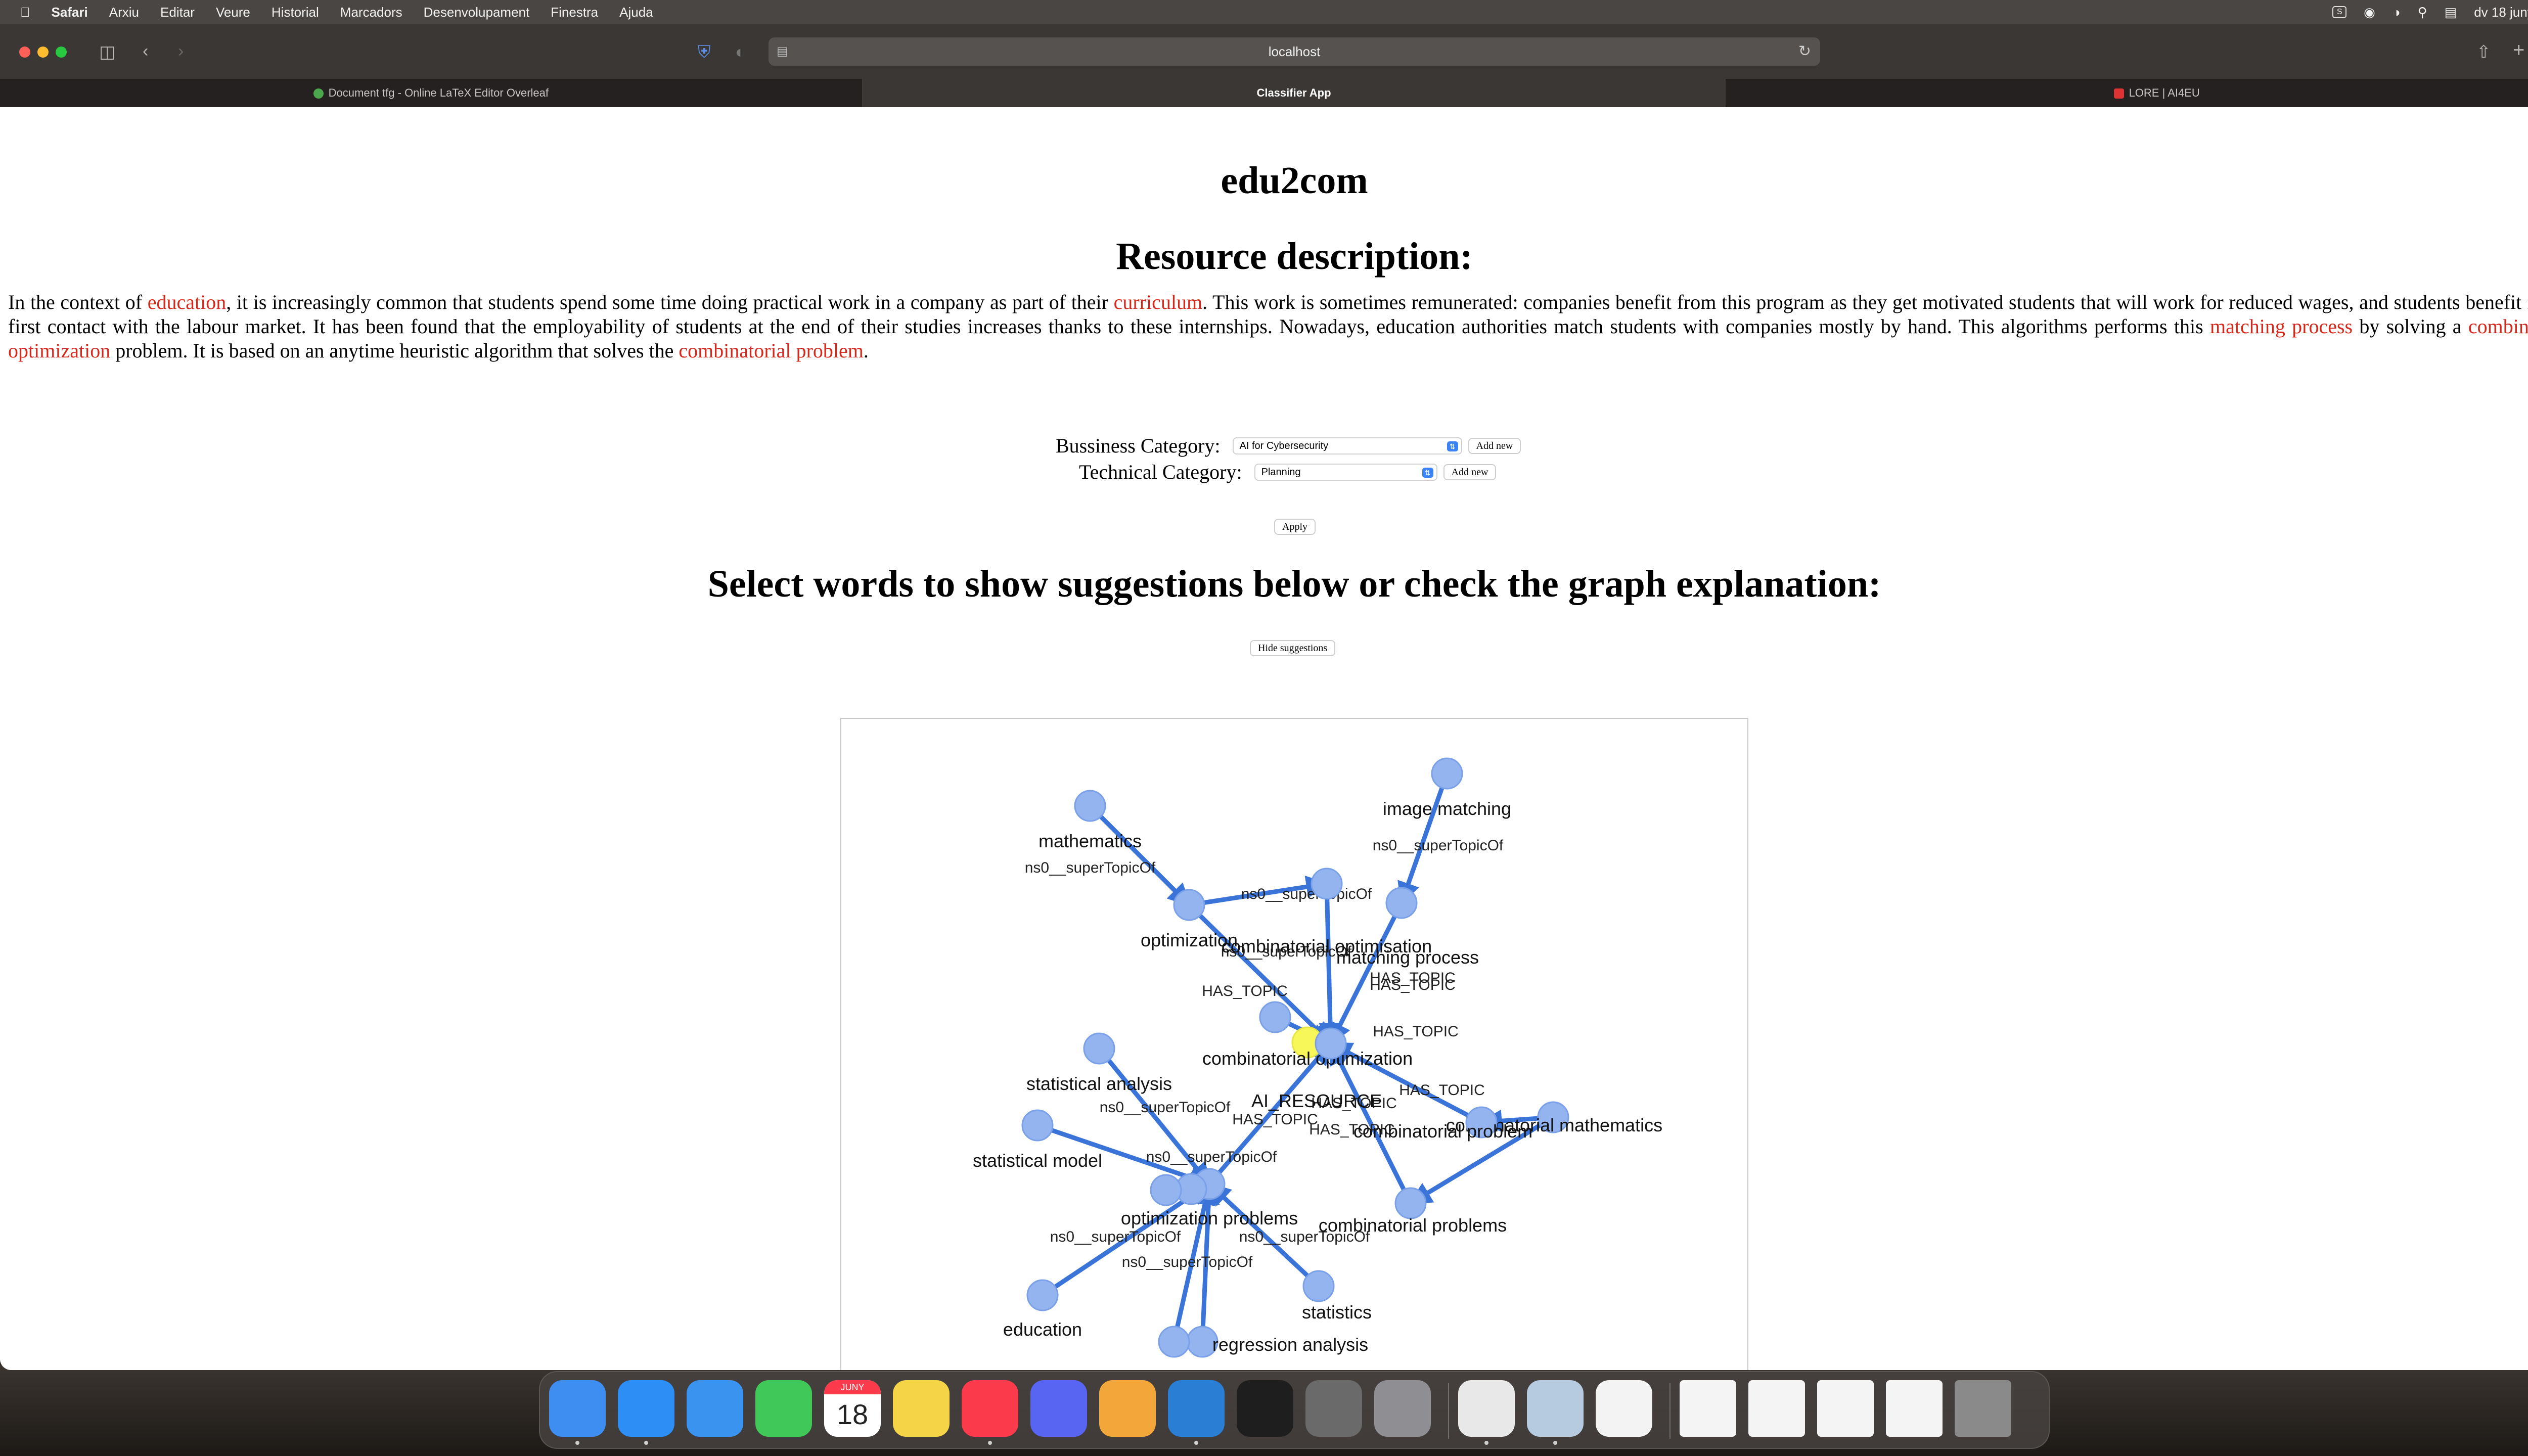 This screenshot has width=2528, height=1456. Describe the element at coordinates (578, 1408) in the screenshot. I see `finder-icon` at that location.